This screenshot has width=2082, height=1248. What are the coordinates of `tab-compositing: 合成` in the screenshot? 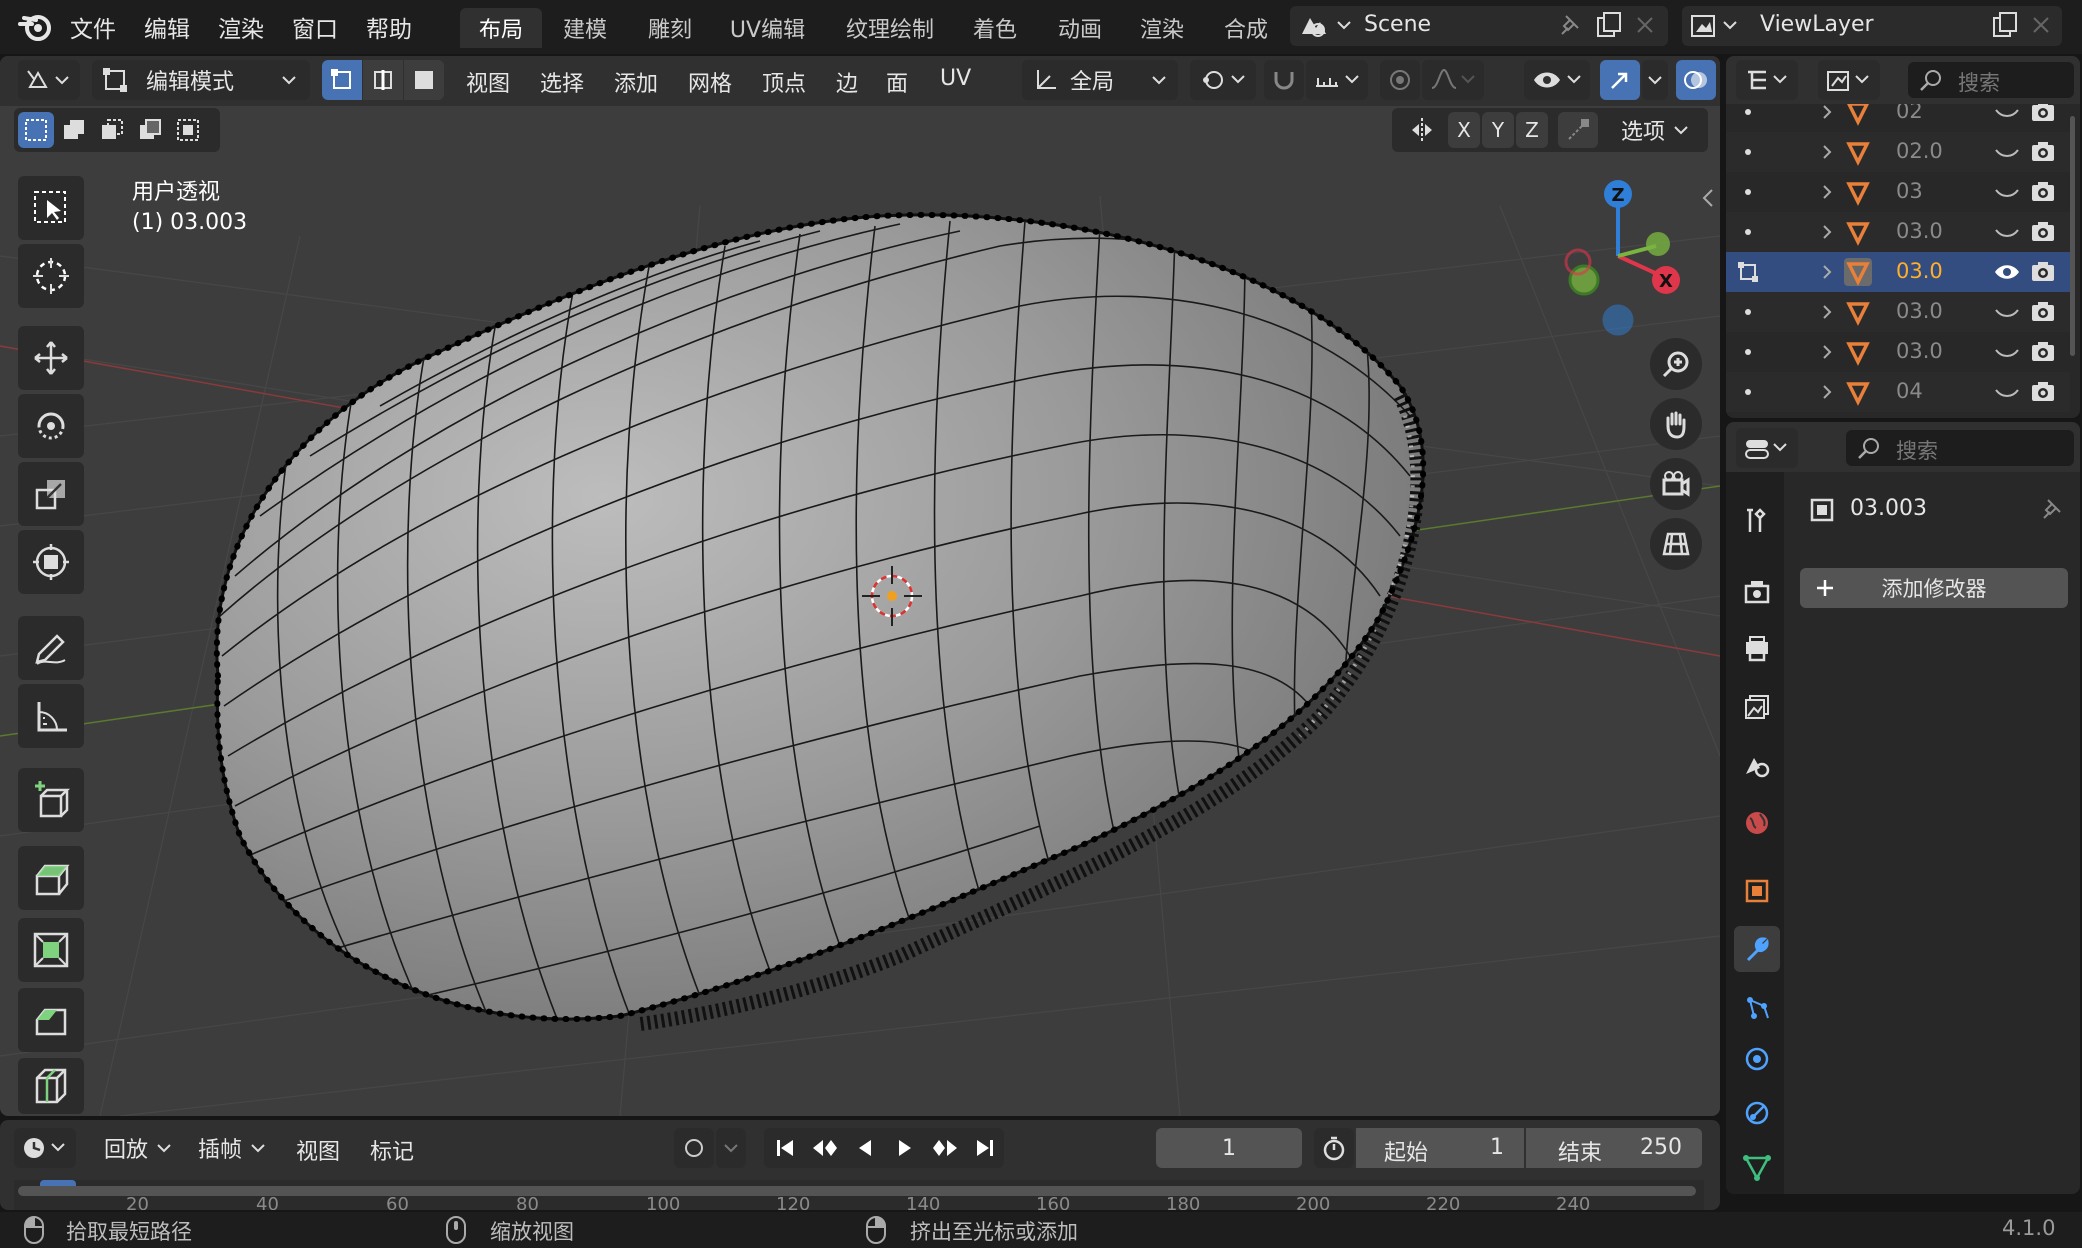 It's located at (1246, 28).